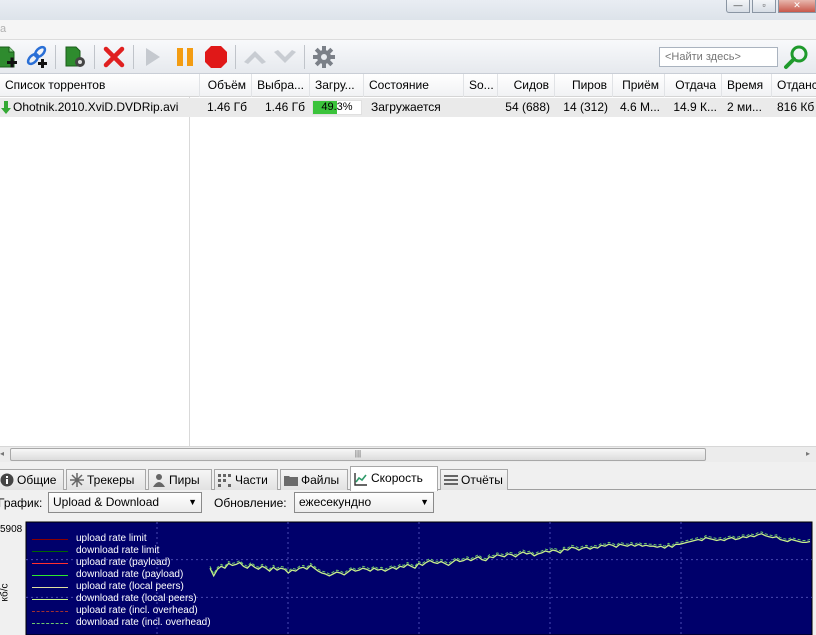  I want to click on search-input, so click(718, 57).